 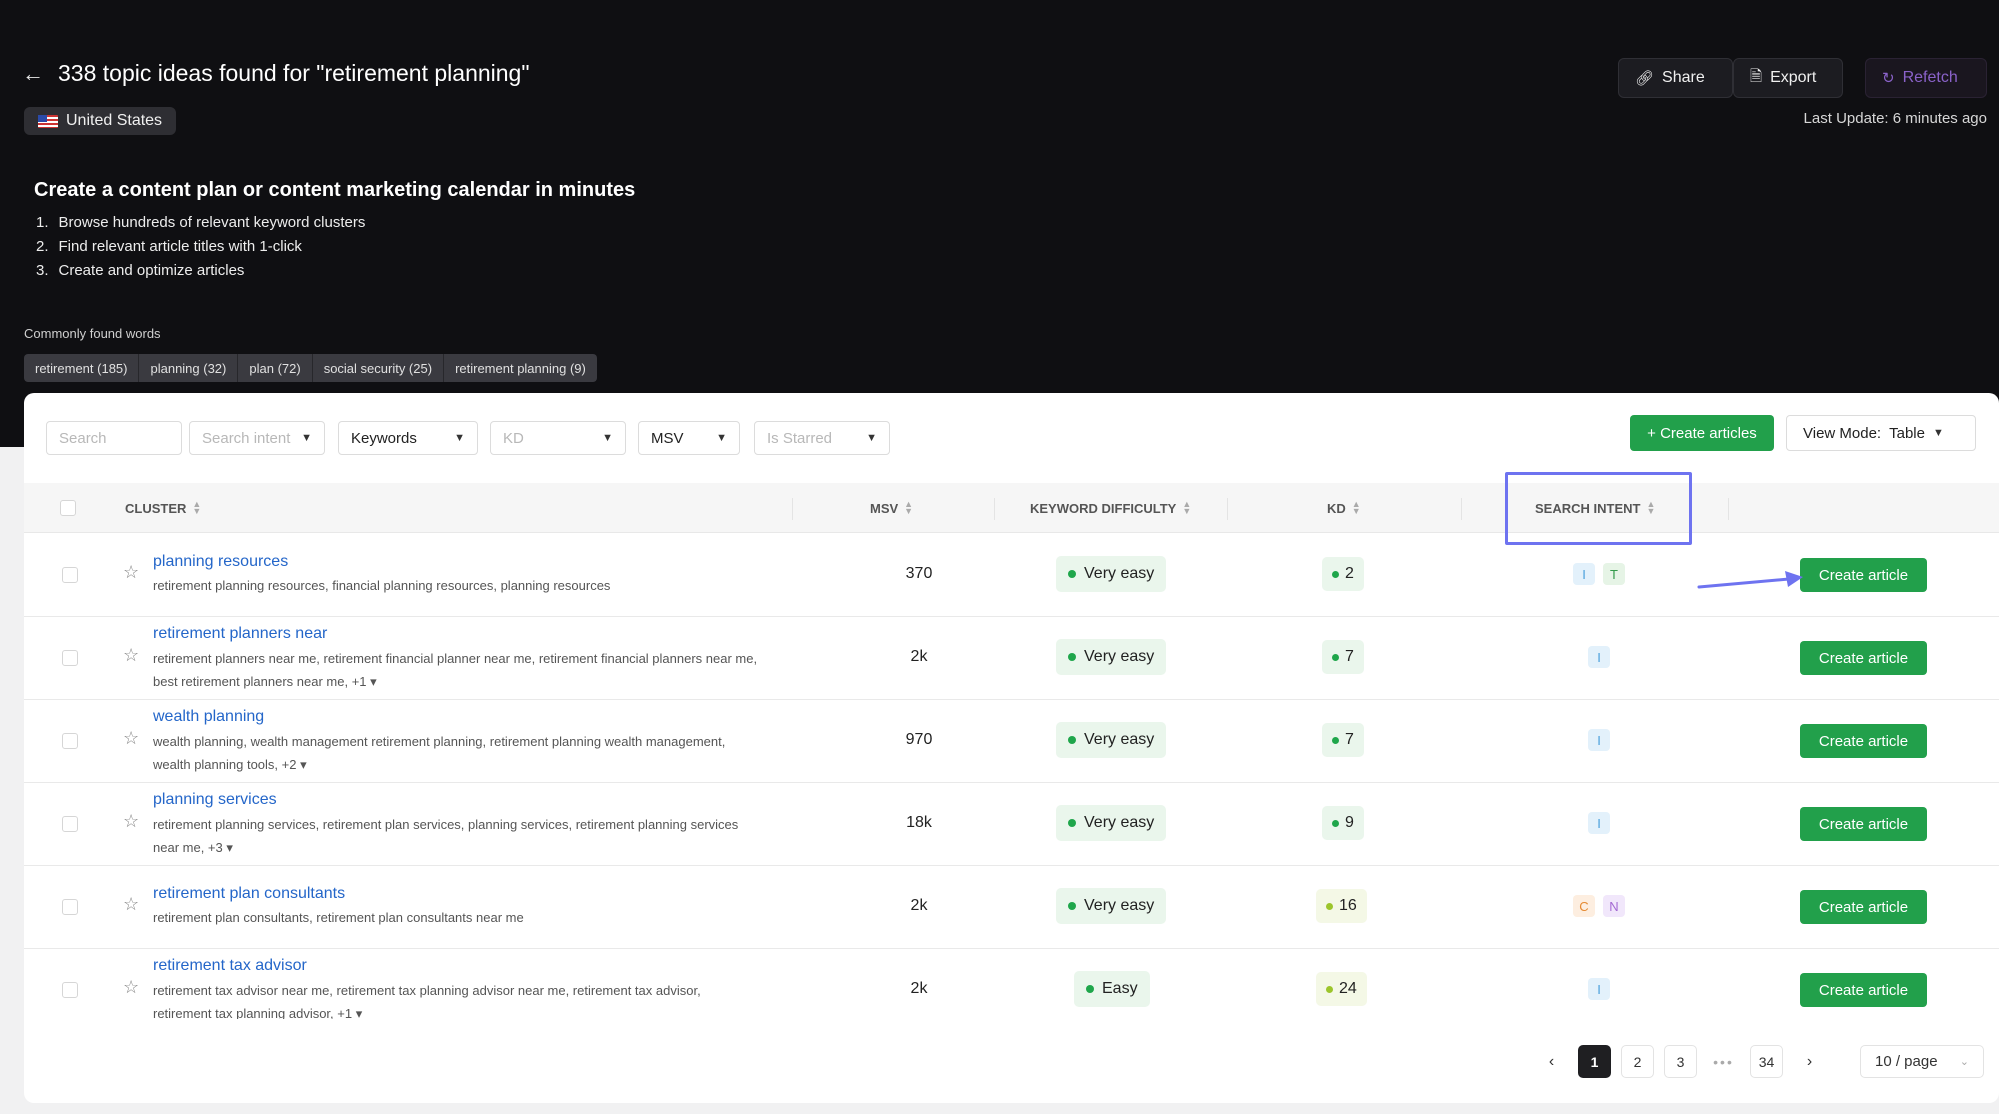 I want to click on word-tag: retirement (185), so click(x=82, y=368).